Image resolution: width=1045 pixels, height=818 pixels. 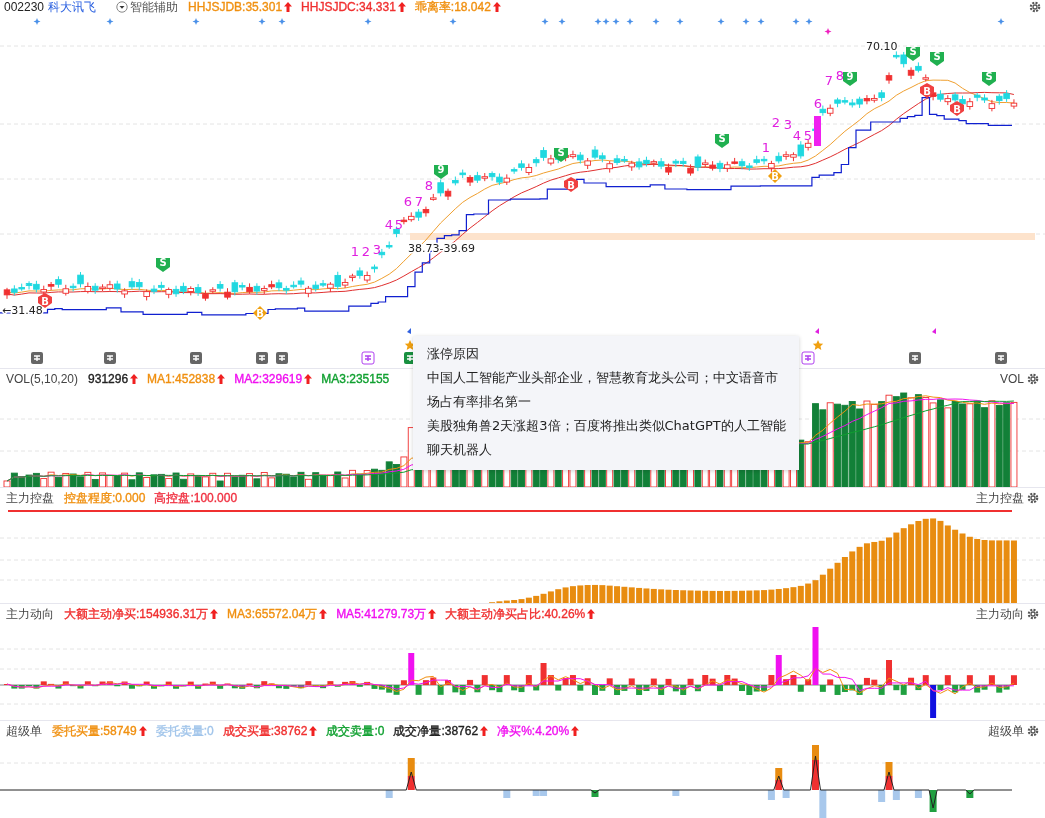 What do you see at coordinates (235, 7) in the screenshot?
I see `indicator-value: HHJSJDB:35.301` at bounding box center [235, 7].